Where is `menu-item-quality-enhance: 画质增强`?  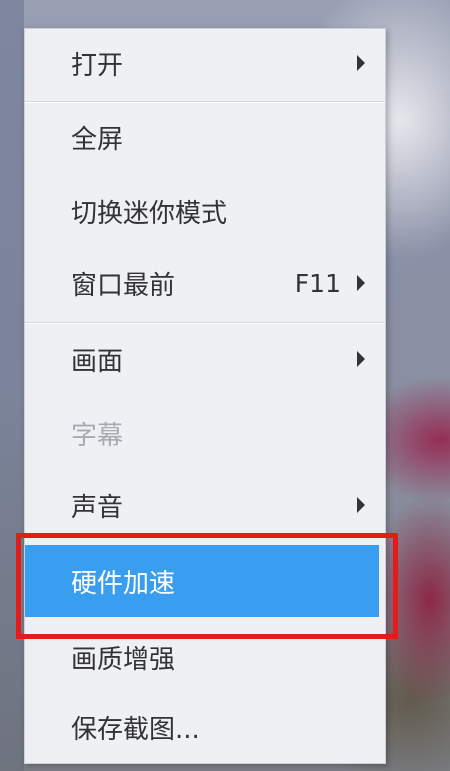
menu-item-quality-enhance: 画质增强 is located at coordinates (205, 657).